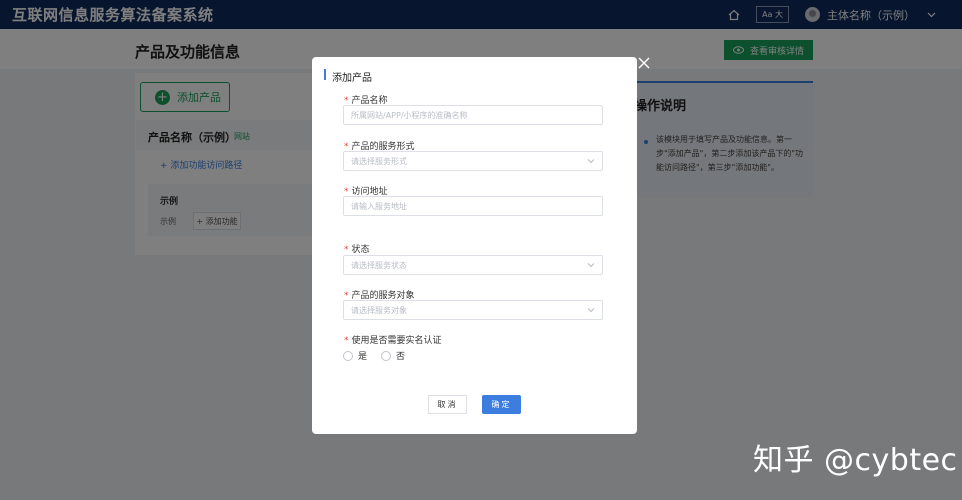  What do you see at coordinates (473, 161) in the screenshot?
I see `service-form-select: 请选择服务形式` at bounding box center [473, 161].